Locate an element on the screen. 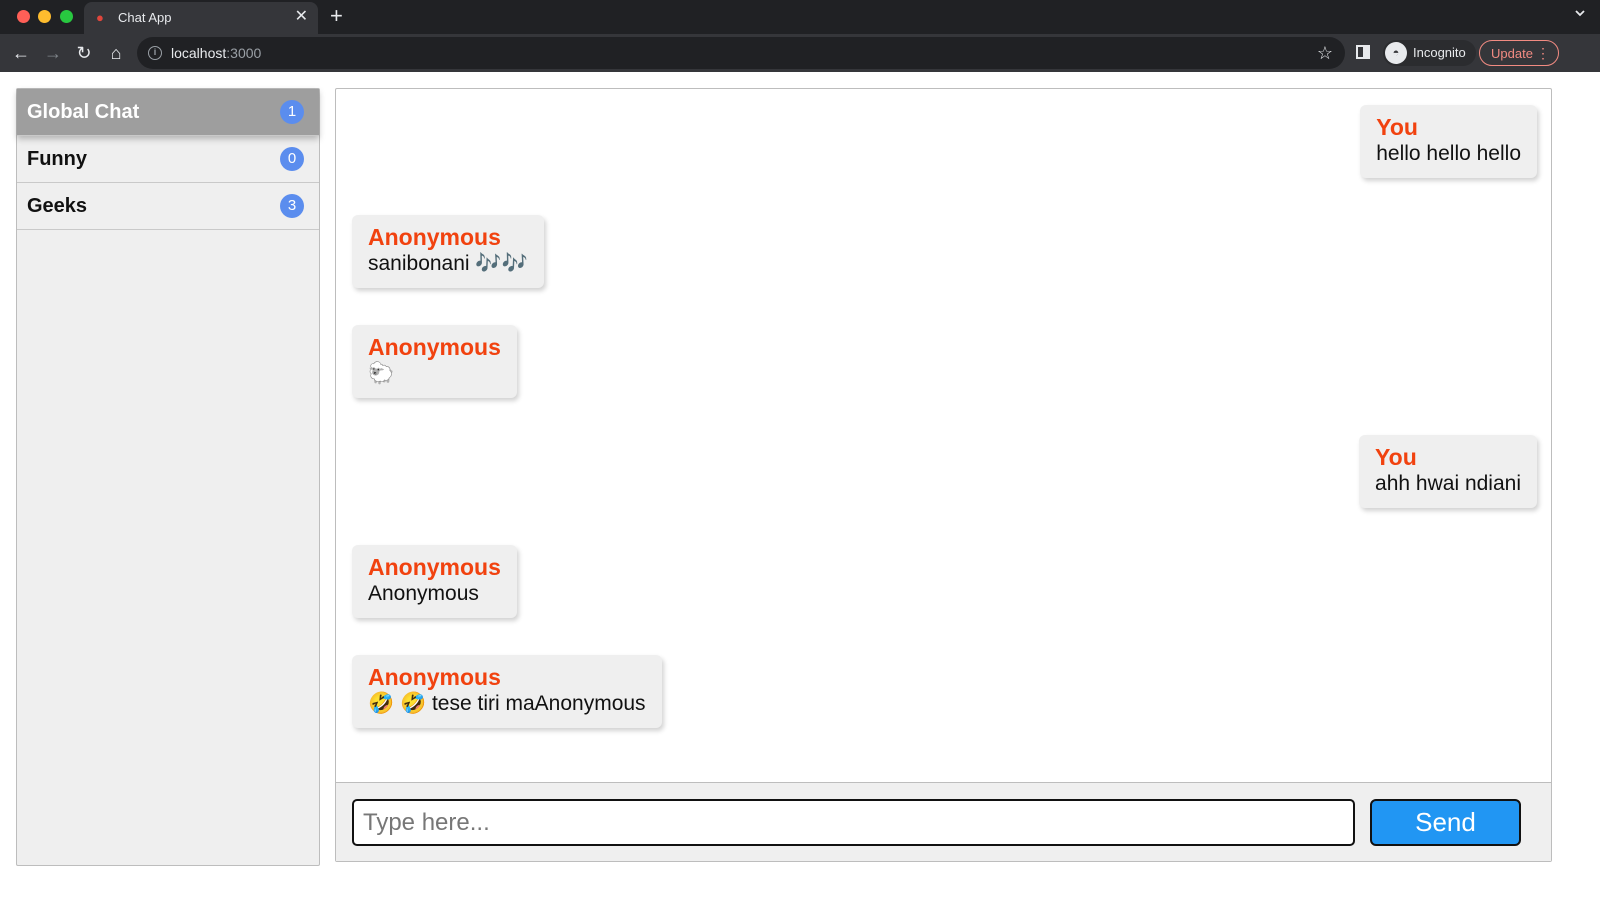  send-button: Send is located at coordinates (1445, 822).